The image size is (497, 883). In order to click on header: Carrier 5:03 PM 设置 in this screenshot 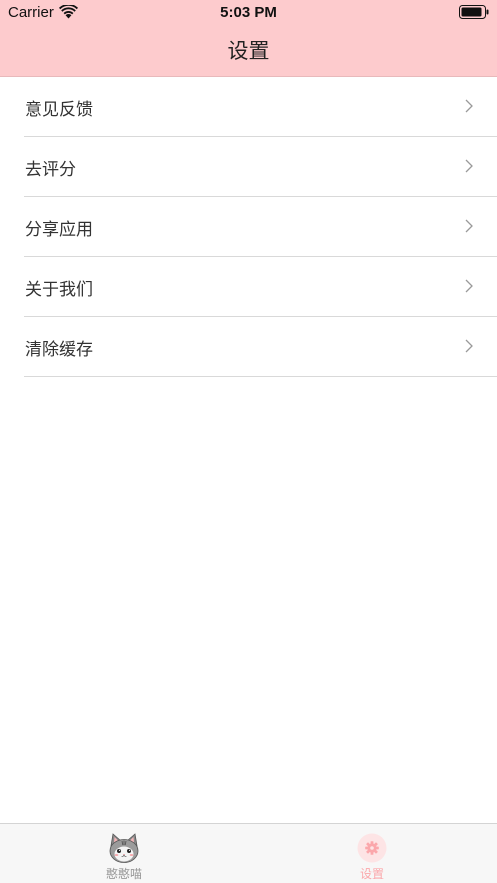, I will do `click(248, 38)`.